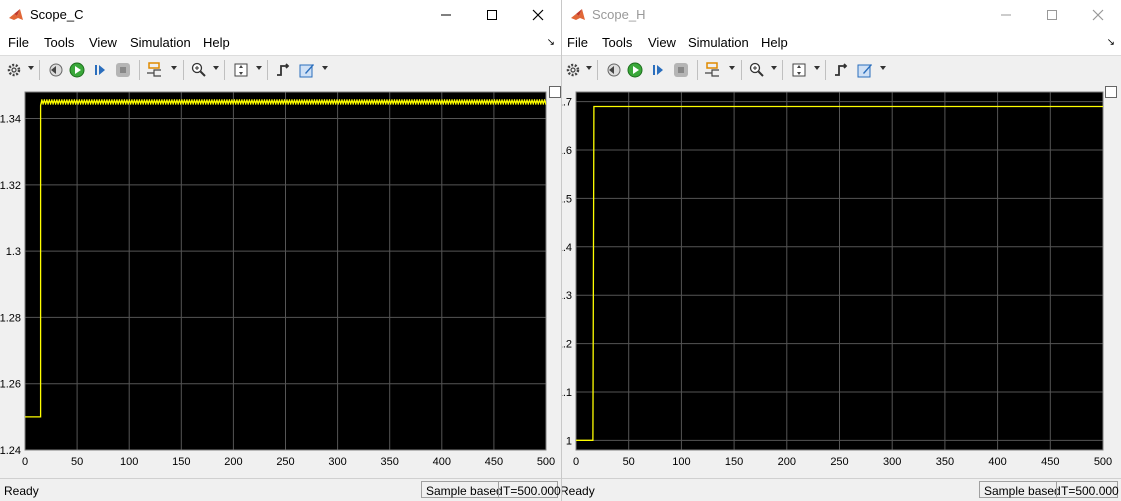 This screenshot has height=501, width=1121. What do you see at coordinates (462, 489) in the screenshot?
I see `sample-mode-label: Sample based` at bounding box center [462, 489].